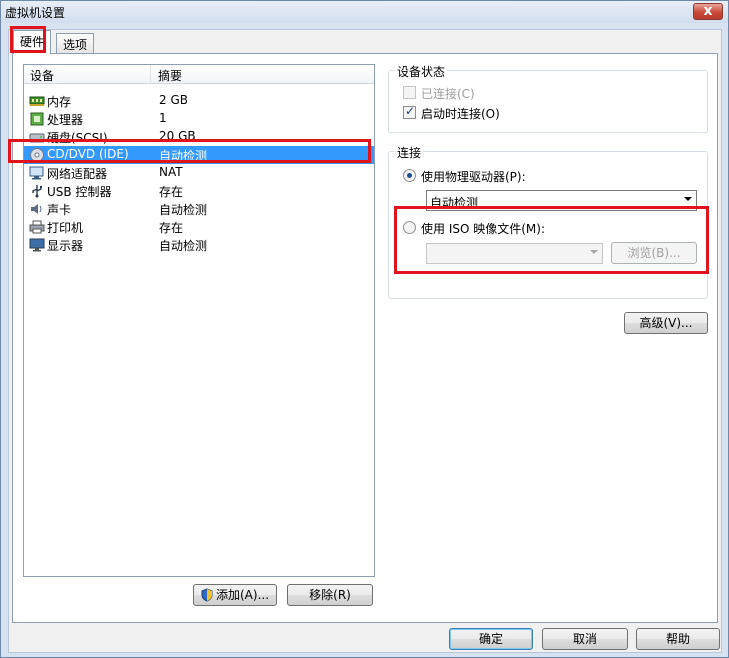 The height and width of the screenshot is (658, 729). What do you see at coordinates (448, 94) in the screenshot?
I see `connected-label: 已连接(C)` at bounding box center [448, 94].